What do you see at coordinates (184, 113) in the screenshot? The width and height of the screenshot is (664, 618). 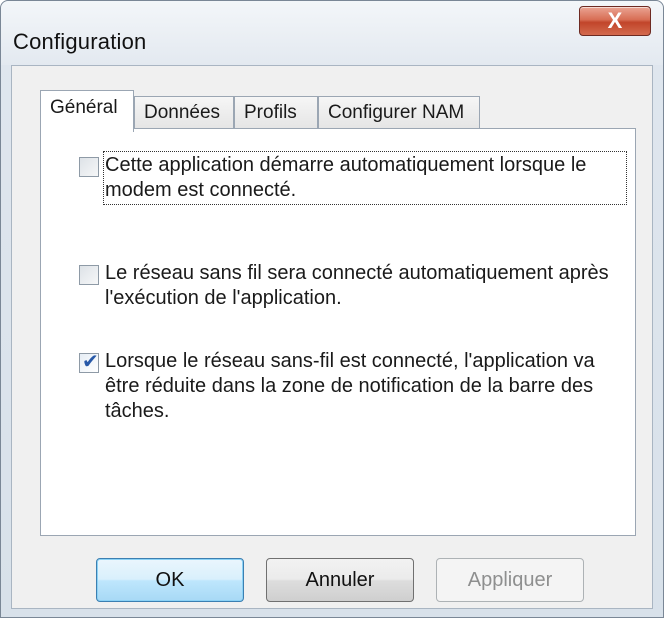 I see `tab-donnees: Données` at bounding box center [184, 113].